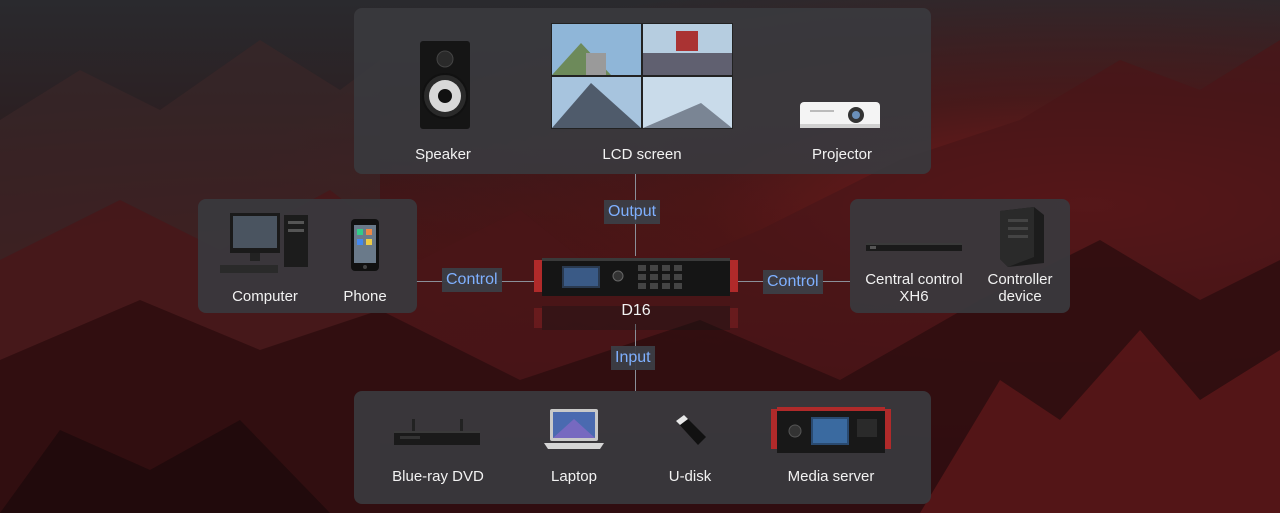 Image resolution: width=1280 pixels, height=513 pixels. What do you see at coordinates (632, 212) in the screenshot?
I see `output-tag: Output` at bounding box center [632, 212].